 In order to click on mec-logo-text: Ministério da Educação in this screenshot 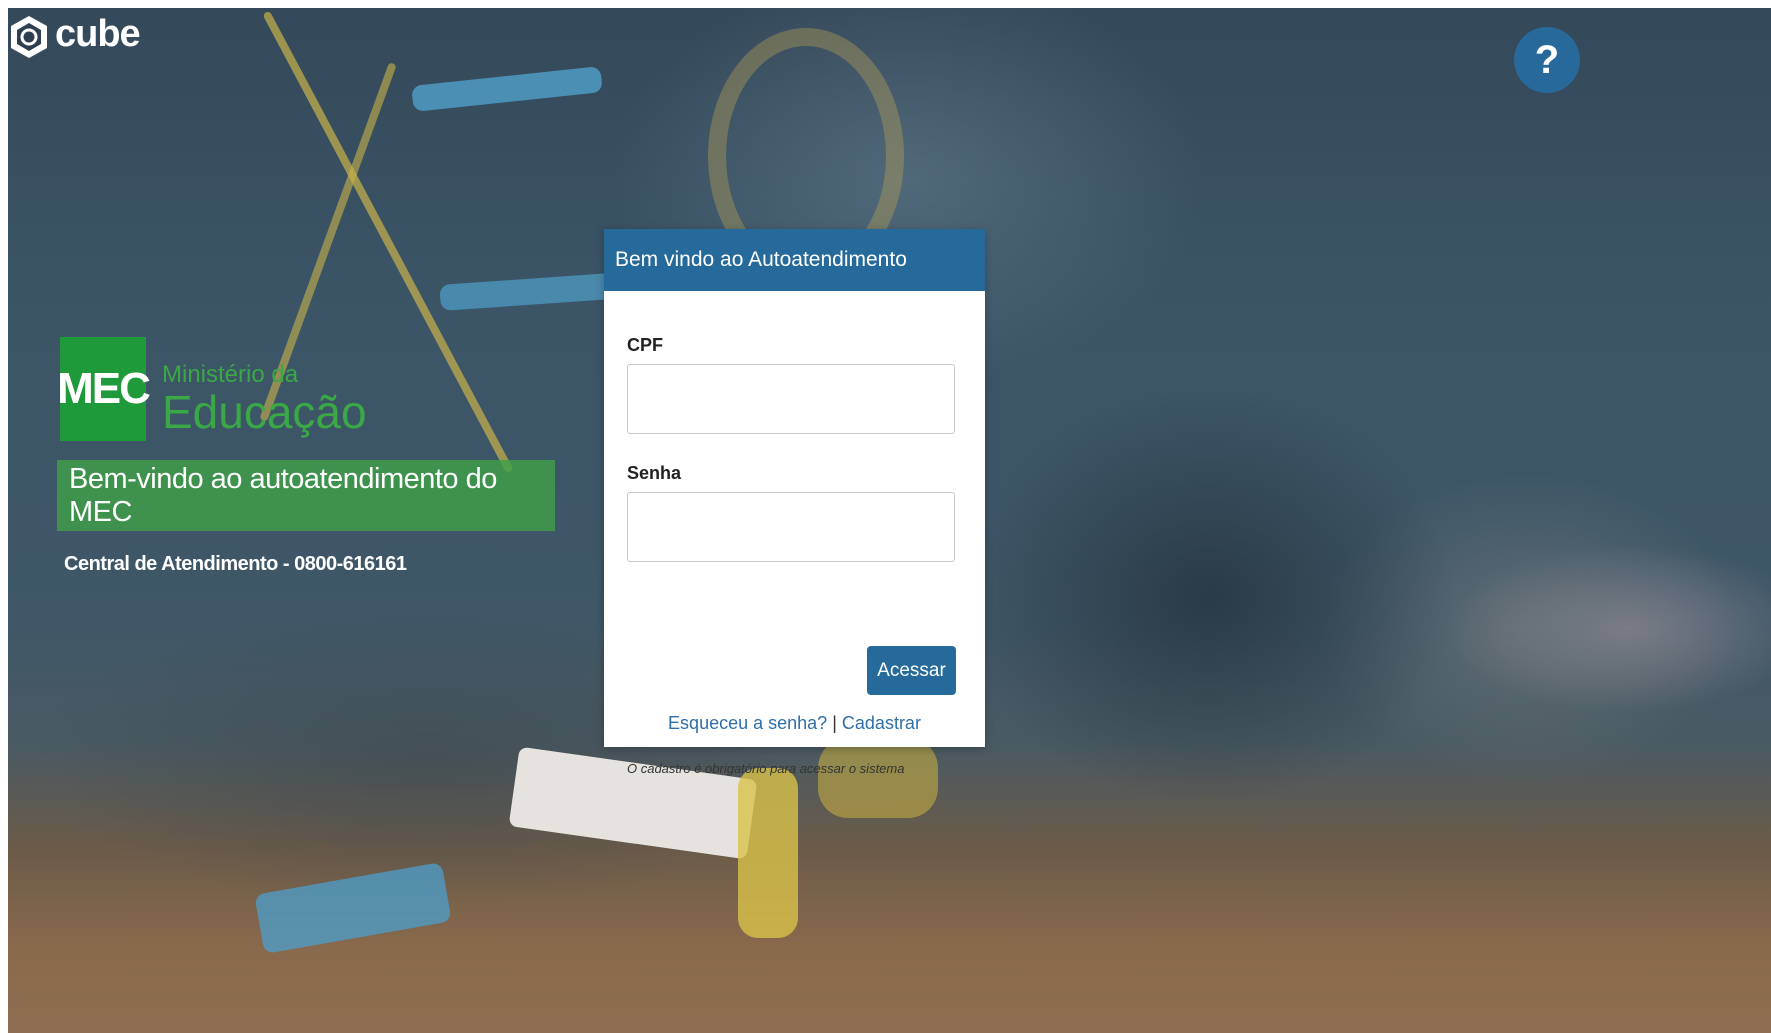, I will do `click(264, 402)`.